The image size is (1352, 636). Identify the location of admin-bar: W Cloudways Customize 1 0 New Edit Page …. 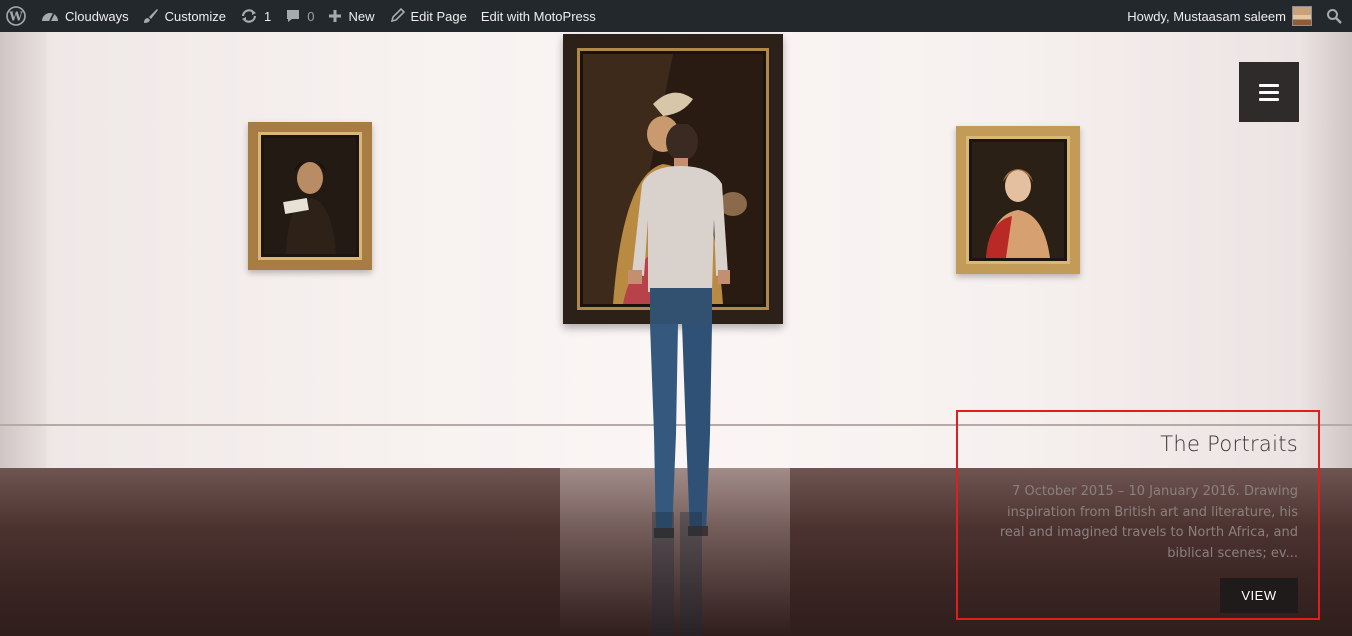
(676, 16).